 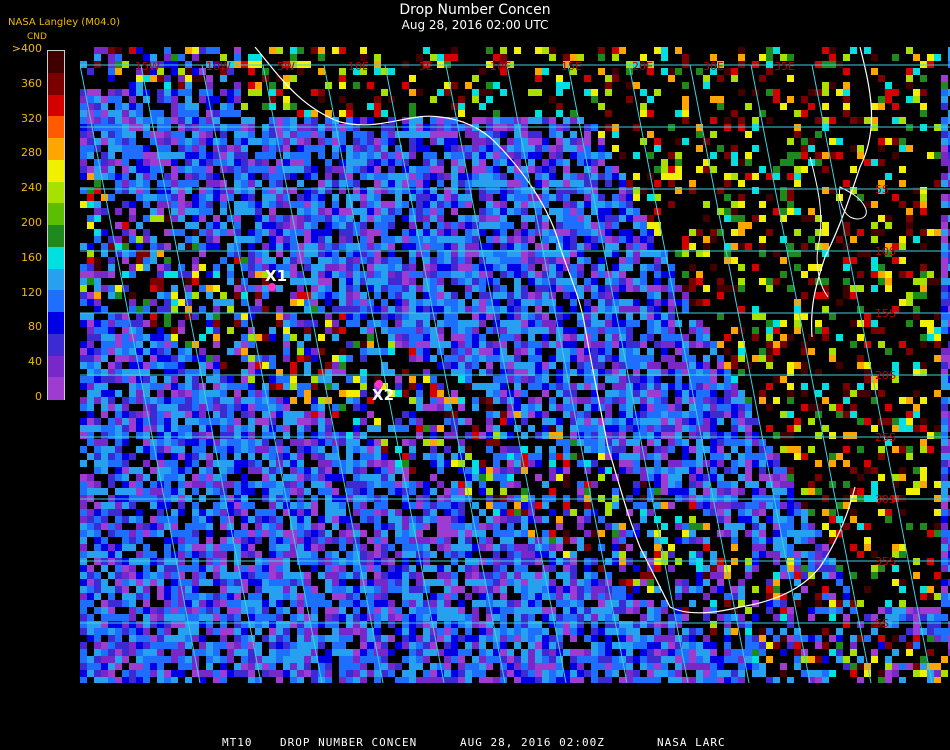 What do you see at coordinates (691, 742) in the screenshot?
I see `footer-agency: NASA LARC` at bounding box center [691, 742].